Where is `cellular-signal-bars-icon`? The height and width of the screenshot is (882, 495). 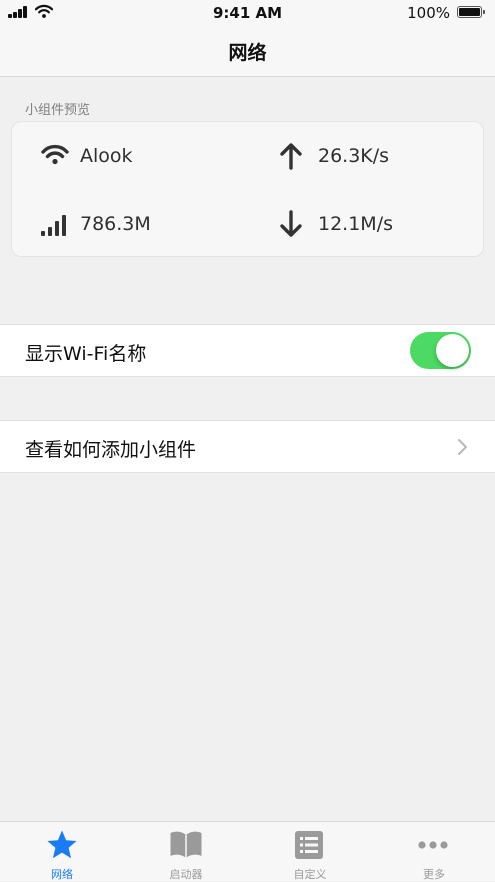
cellular-signal-bars-icon is located at coordinates (53, 225).